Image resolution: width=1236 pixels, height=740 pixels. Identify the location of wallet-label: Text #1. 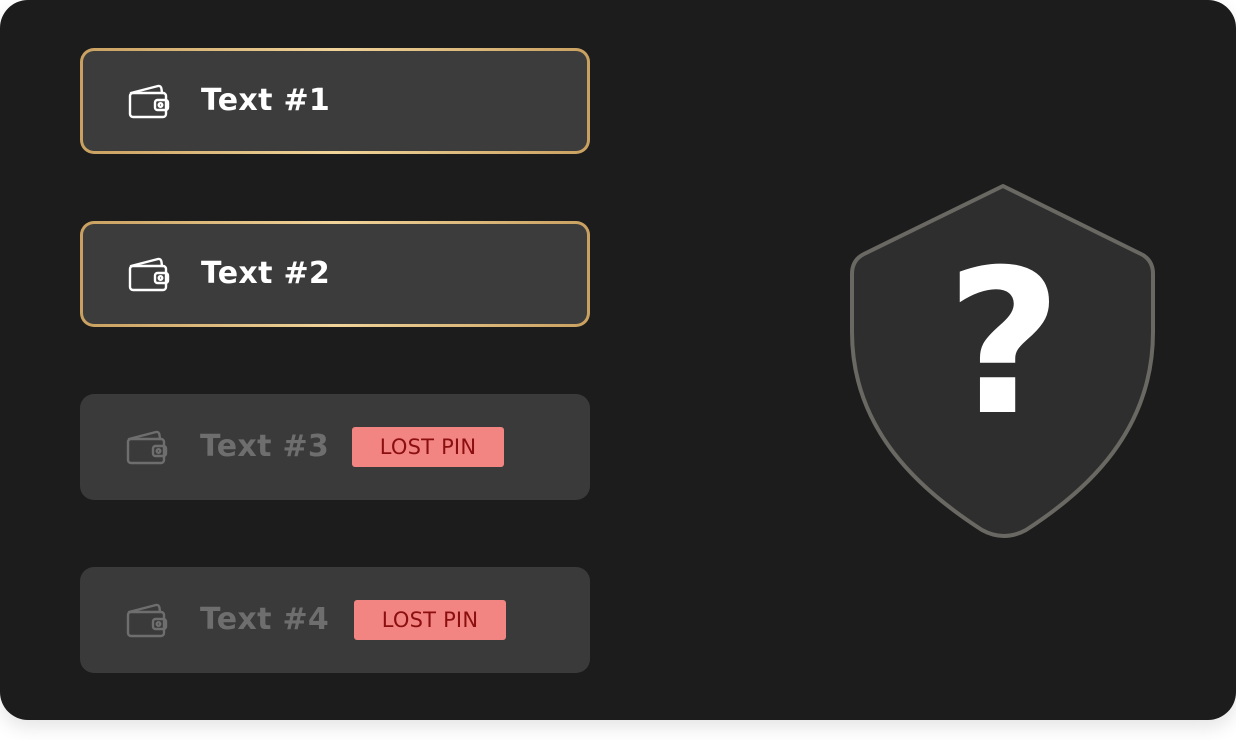
(266, 100).